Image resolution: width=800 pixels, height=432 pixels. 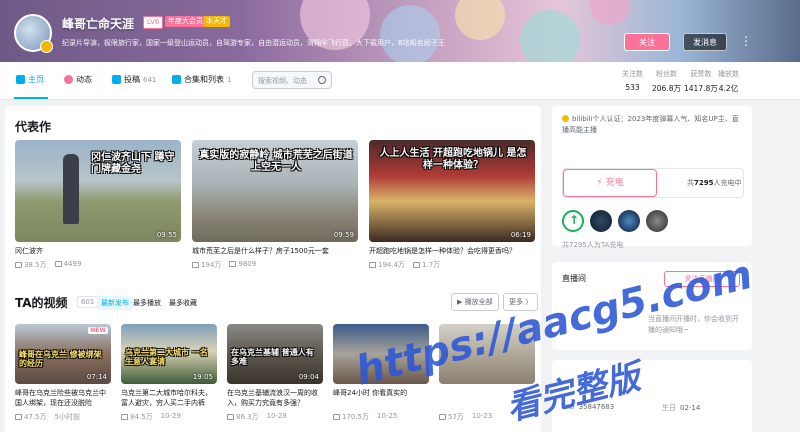 I want to click on video-thumbnail: 人上人生活 开超跑吃地锅儿 是怎样一种体验？ 06:19, so click(x=452, y=191).